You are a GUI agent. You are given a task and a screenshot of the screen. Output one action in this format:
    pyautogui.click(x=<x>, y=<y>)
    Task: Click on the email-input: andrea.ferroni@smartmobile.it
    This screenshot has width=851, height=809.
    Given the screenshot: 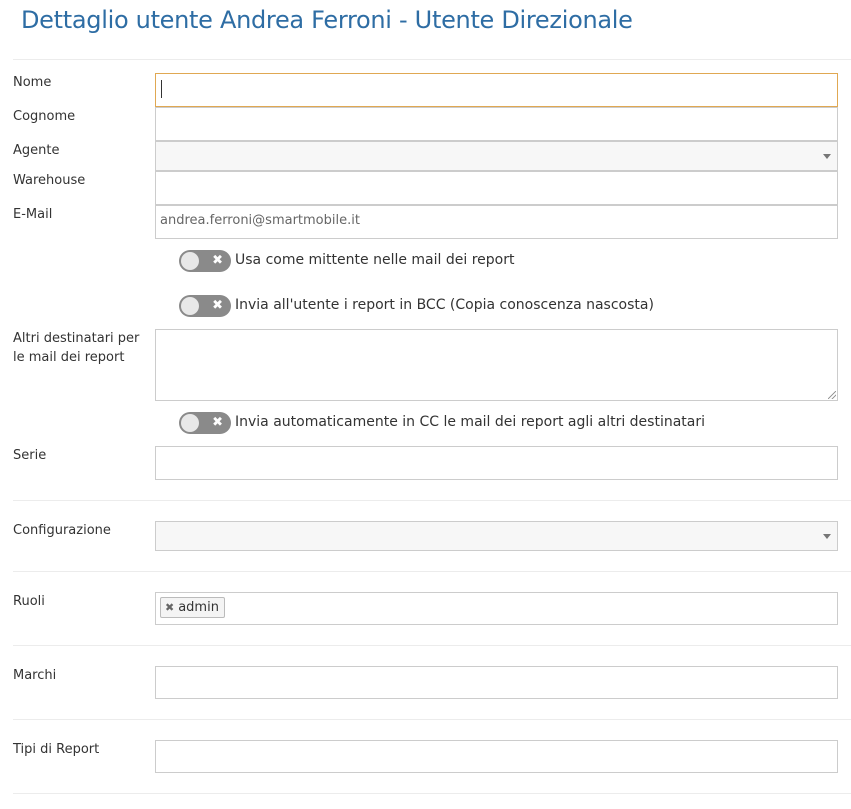 What is the action you would take?
    pyautogui.click(x=496, y=222)
    